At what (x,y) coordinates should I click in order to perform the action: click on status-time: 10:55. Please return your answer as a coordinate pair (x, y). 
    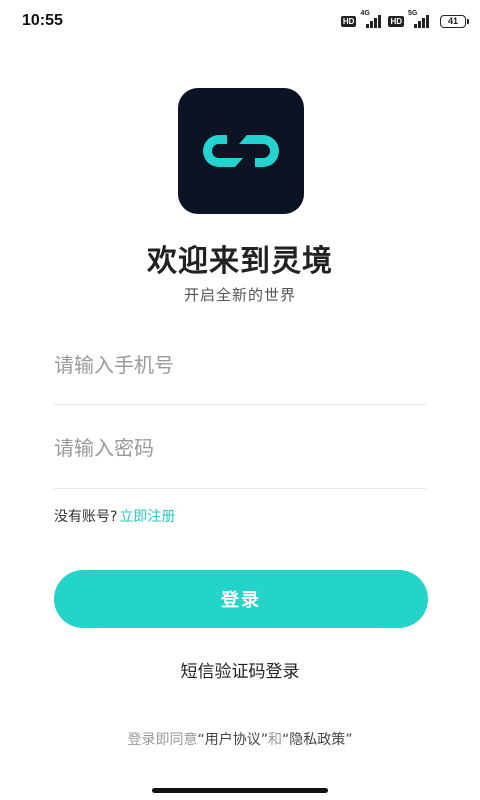
    Looking at the image, I should click on (42, 20).